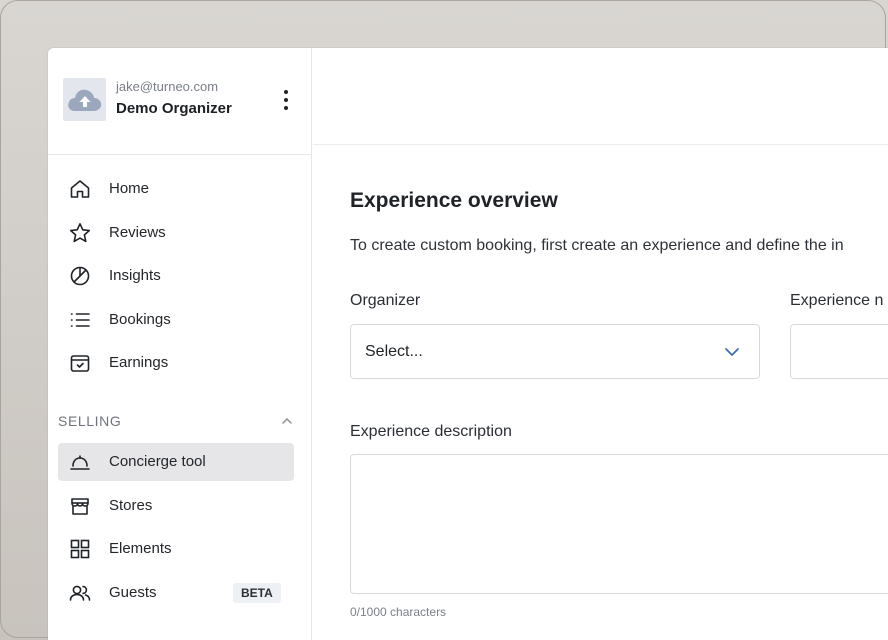 The image size is (888, 640). I want to click on sidebar-item-concierge-tool: Concierge tool, so click(176, 462).